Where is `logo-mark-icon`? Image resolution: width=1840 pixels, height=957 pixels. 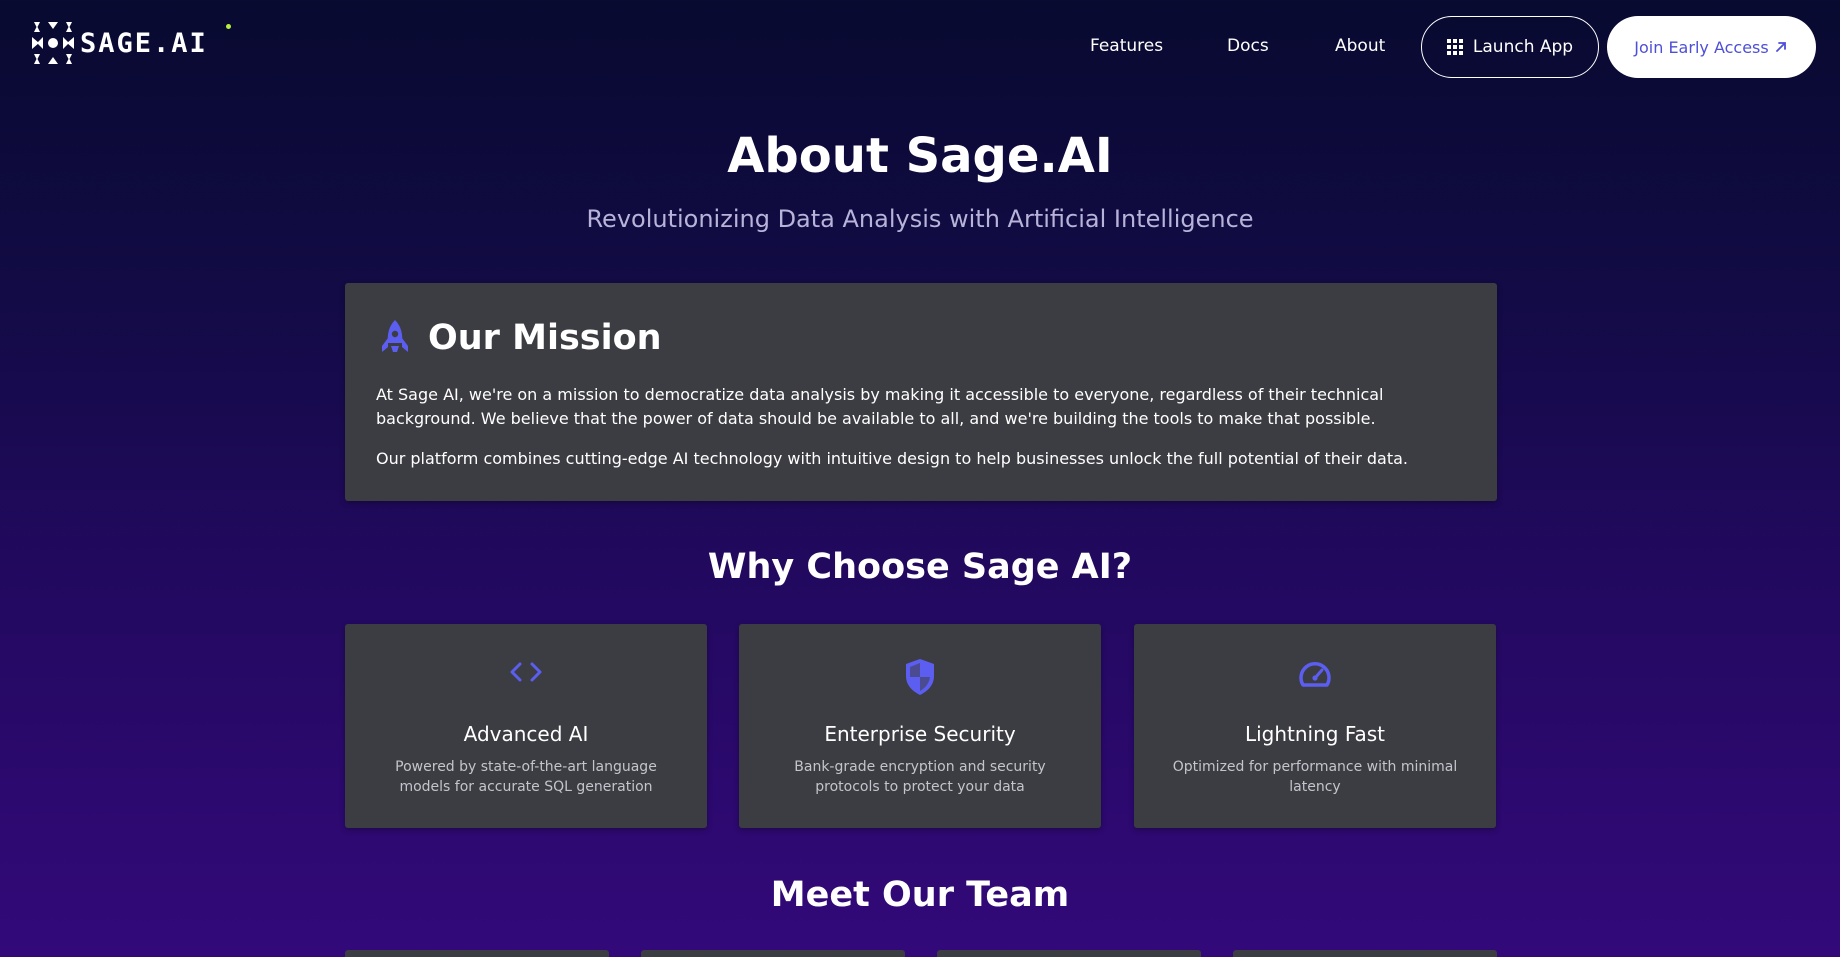
logo-mark-icon is located at coordinates (53, 43).